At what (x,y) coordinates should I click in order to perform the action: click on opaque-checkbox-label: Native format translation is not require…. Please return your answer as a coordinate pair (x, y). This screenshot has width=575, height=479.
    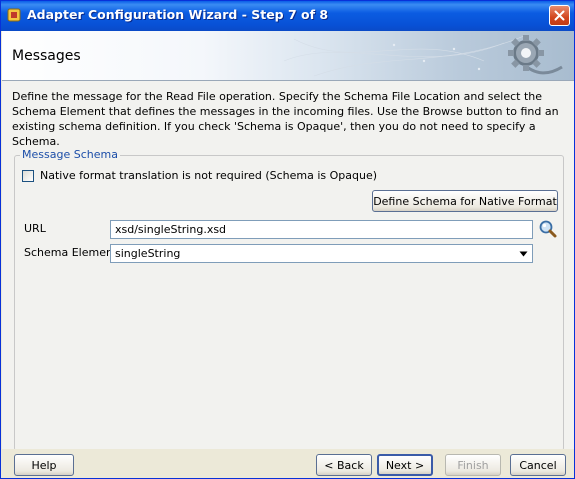
    Looking at the image, I should click on (209, 175).